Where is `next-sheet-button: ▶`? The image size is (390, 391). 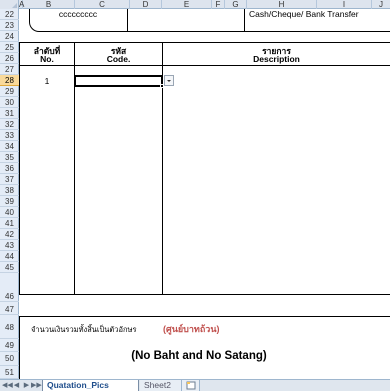 next-sheet-button: ▶ is located at coordinates (26, 385).